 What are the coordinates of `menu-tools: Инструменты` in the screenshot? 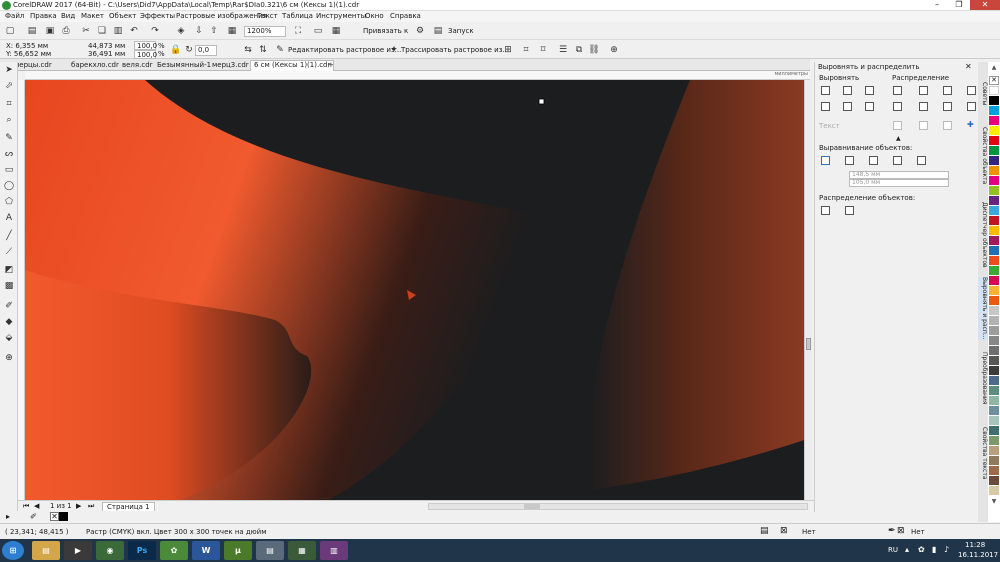 It's located at (341, 16).